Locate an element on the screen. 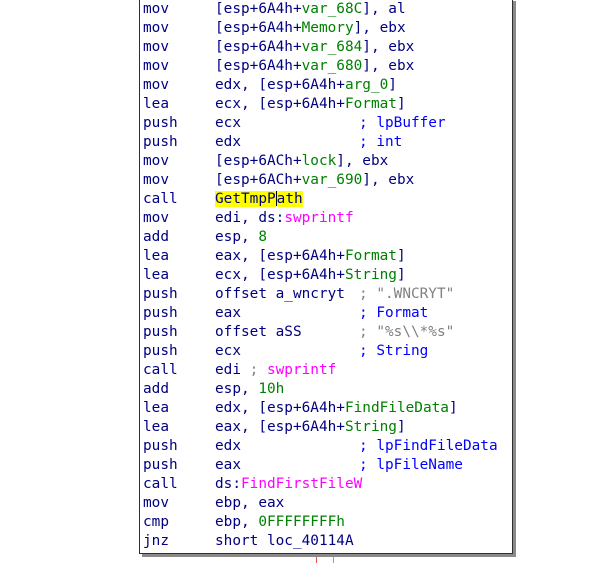 This screenshot has height=563, width=615. symbol-name: Memory is located at coordinates (328, 28).